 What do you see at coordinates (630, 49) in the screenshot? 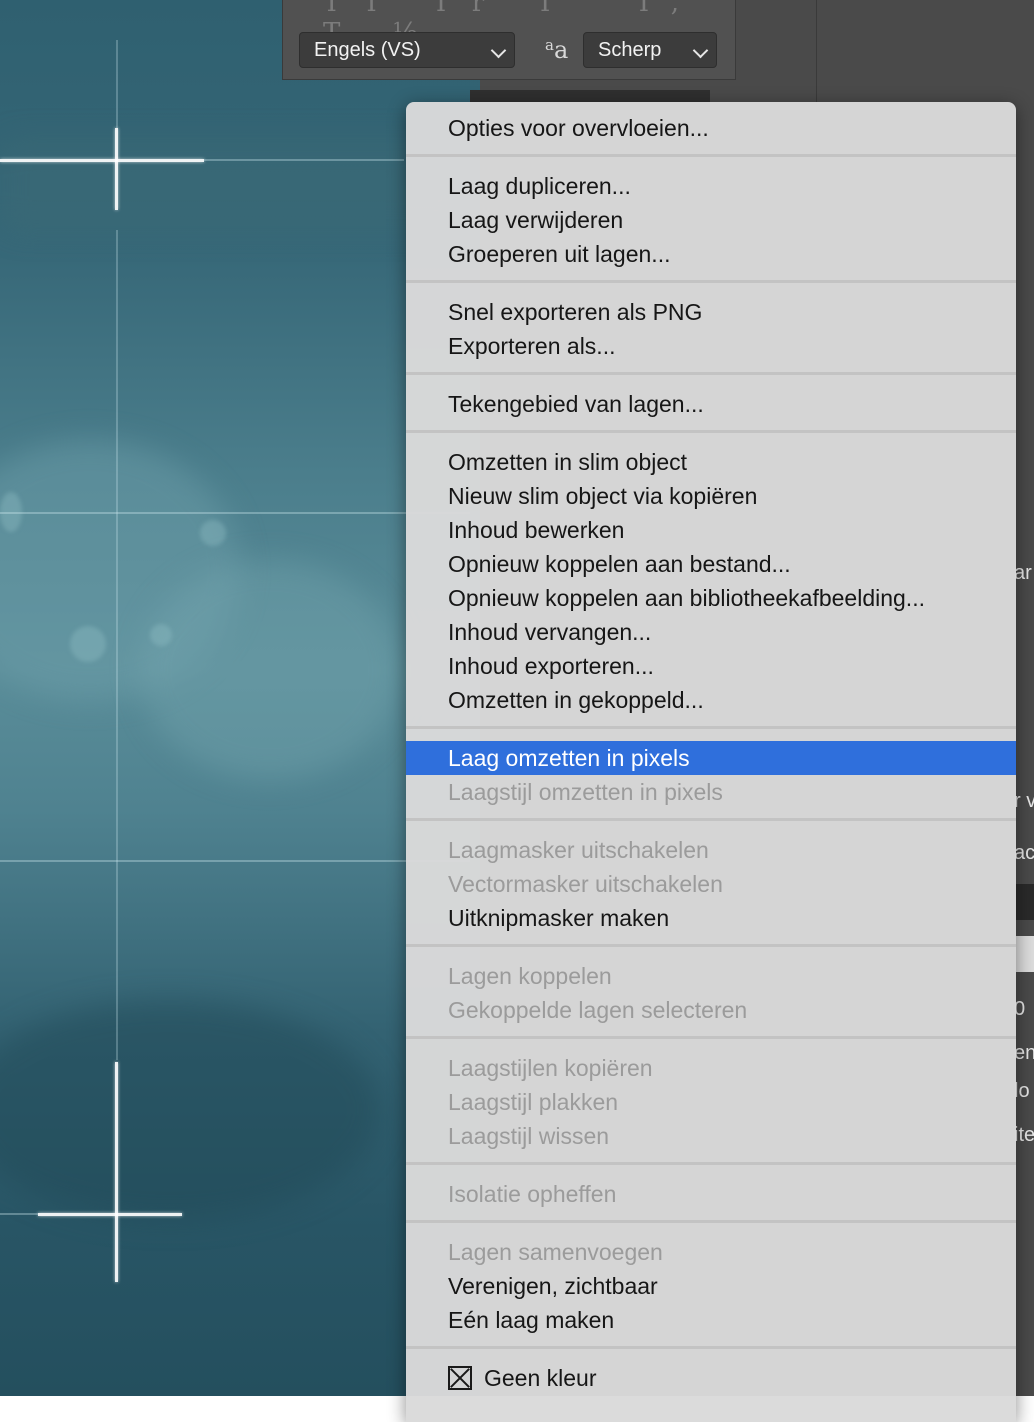
I see `antialias-select-value: Scherp` at bounding box center [630, 49].